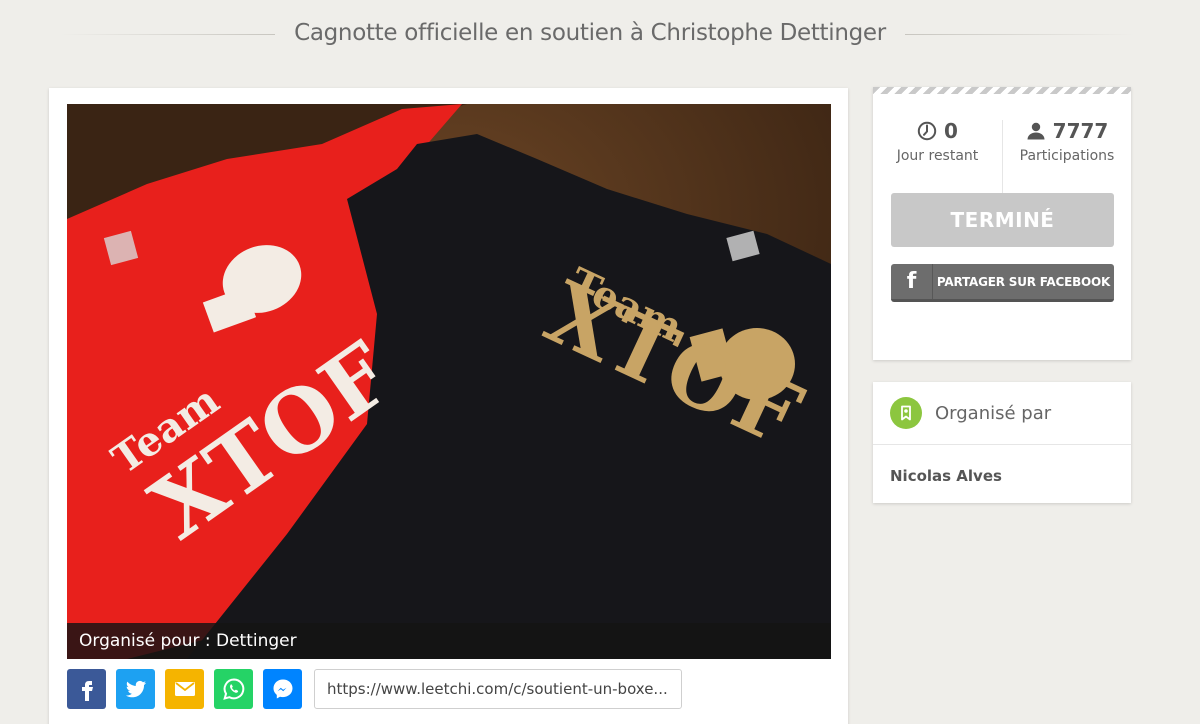 The width and height of the screenshot is (1200, 724). I want to click on days-remaining-label: Jour restant, so click(937, 156).